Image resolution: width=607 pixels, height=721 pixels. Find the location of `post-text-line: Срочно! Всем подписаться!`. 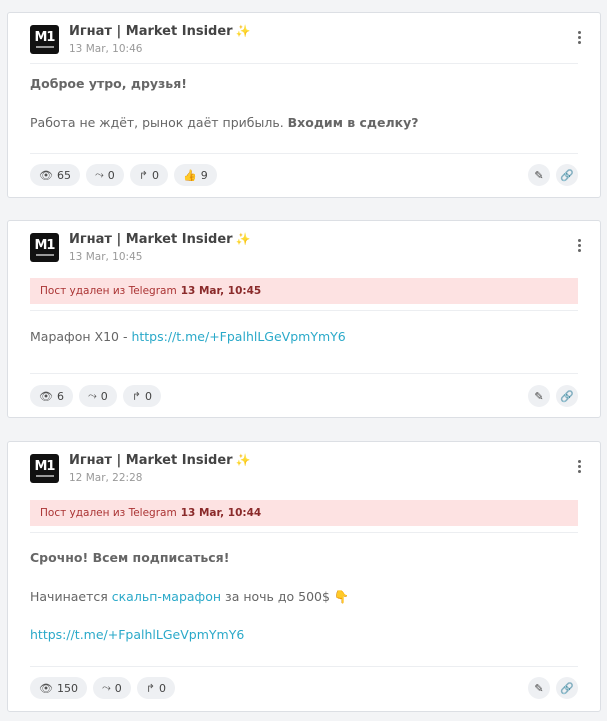

post-text-line: Срочно! Всем подписаться! is located at coordinates (130, 557).